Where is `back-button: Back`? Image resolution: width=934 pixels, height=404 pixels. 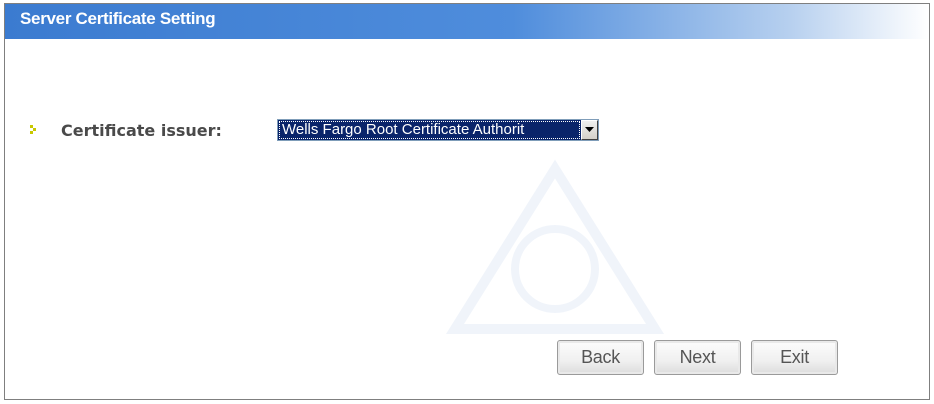 back-button: Back is located at coordinates (600, 357).